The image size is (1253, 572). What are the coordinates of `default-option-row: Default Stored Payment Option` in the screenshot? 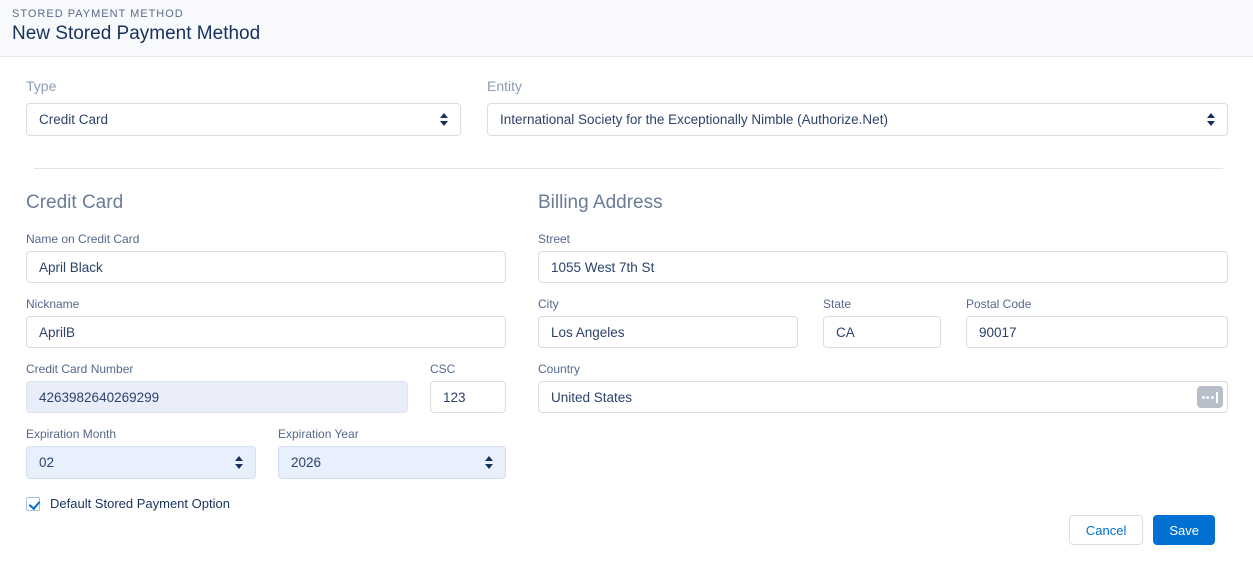 It's located at (266, 503).